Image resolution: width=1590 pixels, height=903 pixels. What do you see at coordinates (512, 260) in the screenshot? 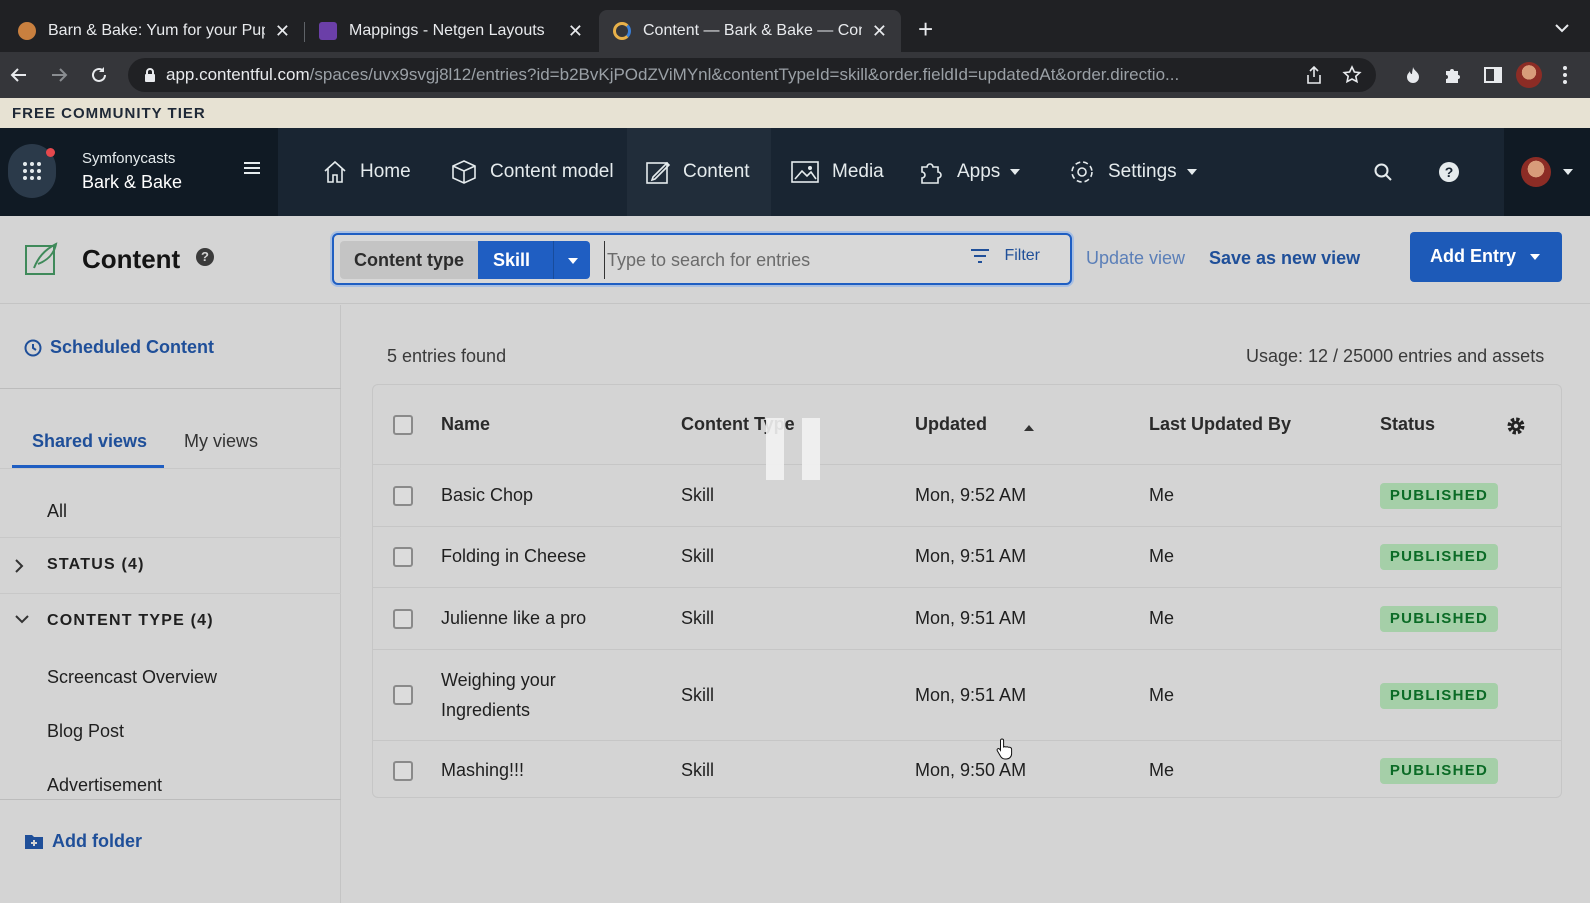
I see `content-type-value: Skill` at bounding box center [512, 260].